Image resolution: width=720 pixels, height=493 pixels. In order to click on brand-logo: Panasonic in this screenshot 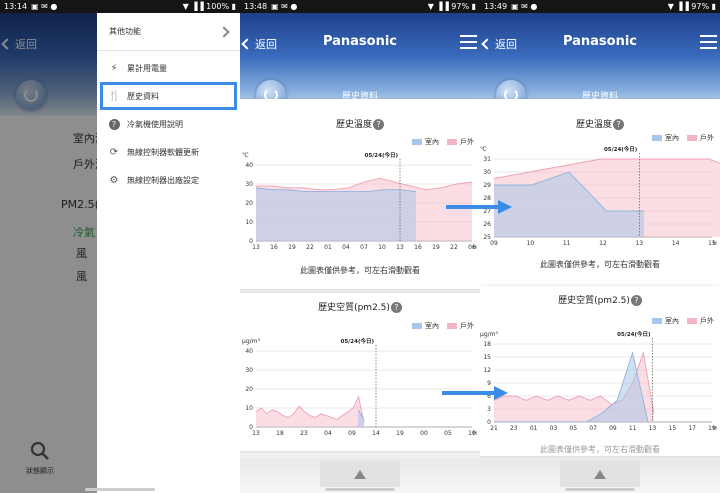, I will do `click(600, 41)`.